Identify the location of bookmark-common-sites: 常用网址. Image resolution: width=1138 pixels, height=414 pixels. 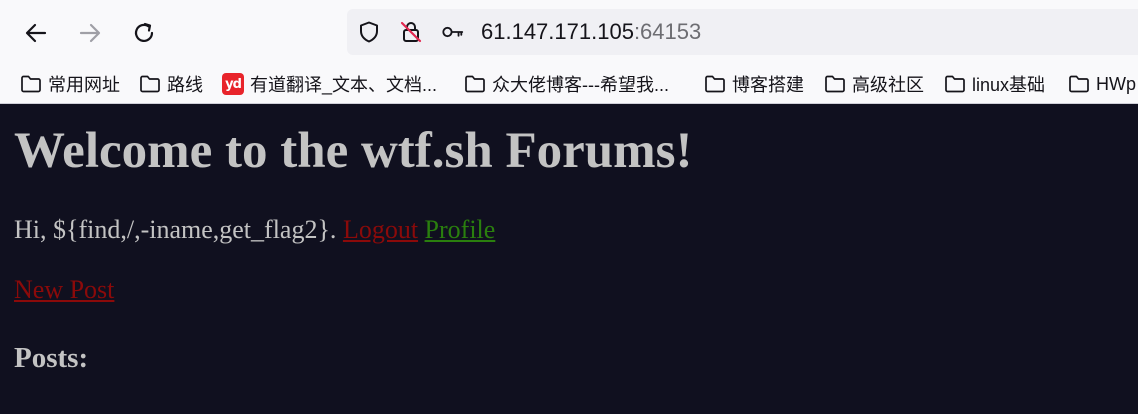
(70, 84).